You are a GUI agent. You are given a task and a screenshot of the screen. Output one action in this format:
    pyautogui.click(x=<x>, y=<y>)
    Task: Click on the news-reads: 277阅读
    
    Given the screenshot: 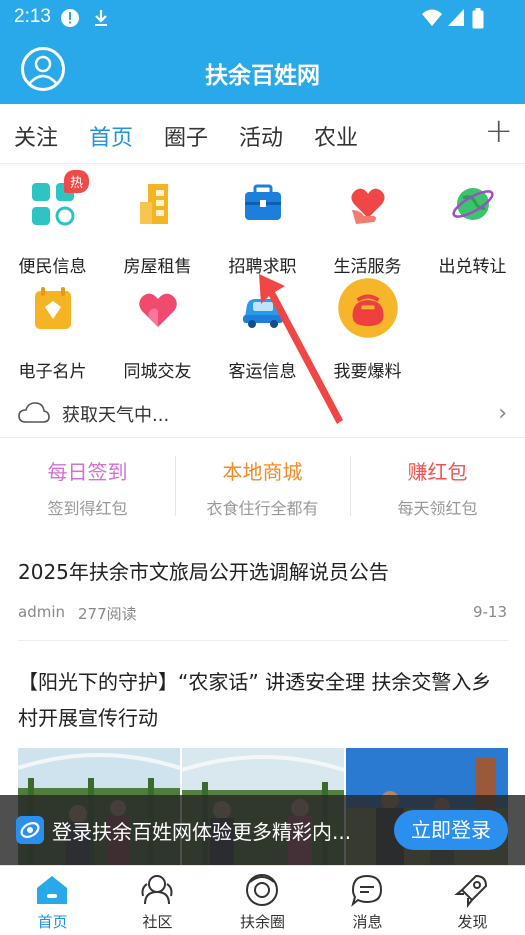 What is the action you would take?
    pyautogui.click(x=107, y=614)
    